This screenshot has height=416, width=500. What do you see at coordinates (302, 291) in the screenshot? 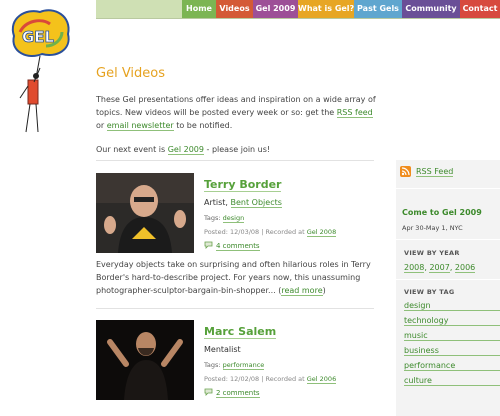
I see `read-more-link: read more` at bounding box center [302, 291].